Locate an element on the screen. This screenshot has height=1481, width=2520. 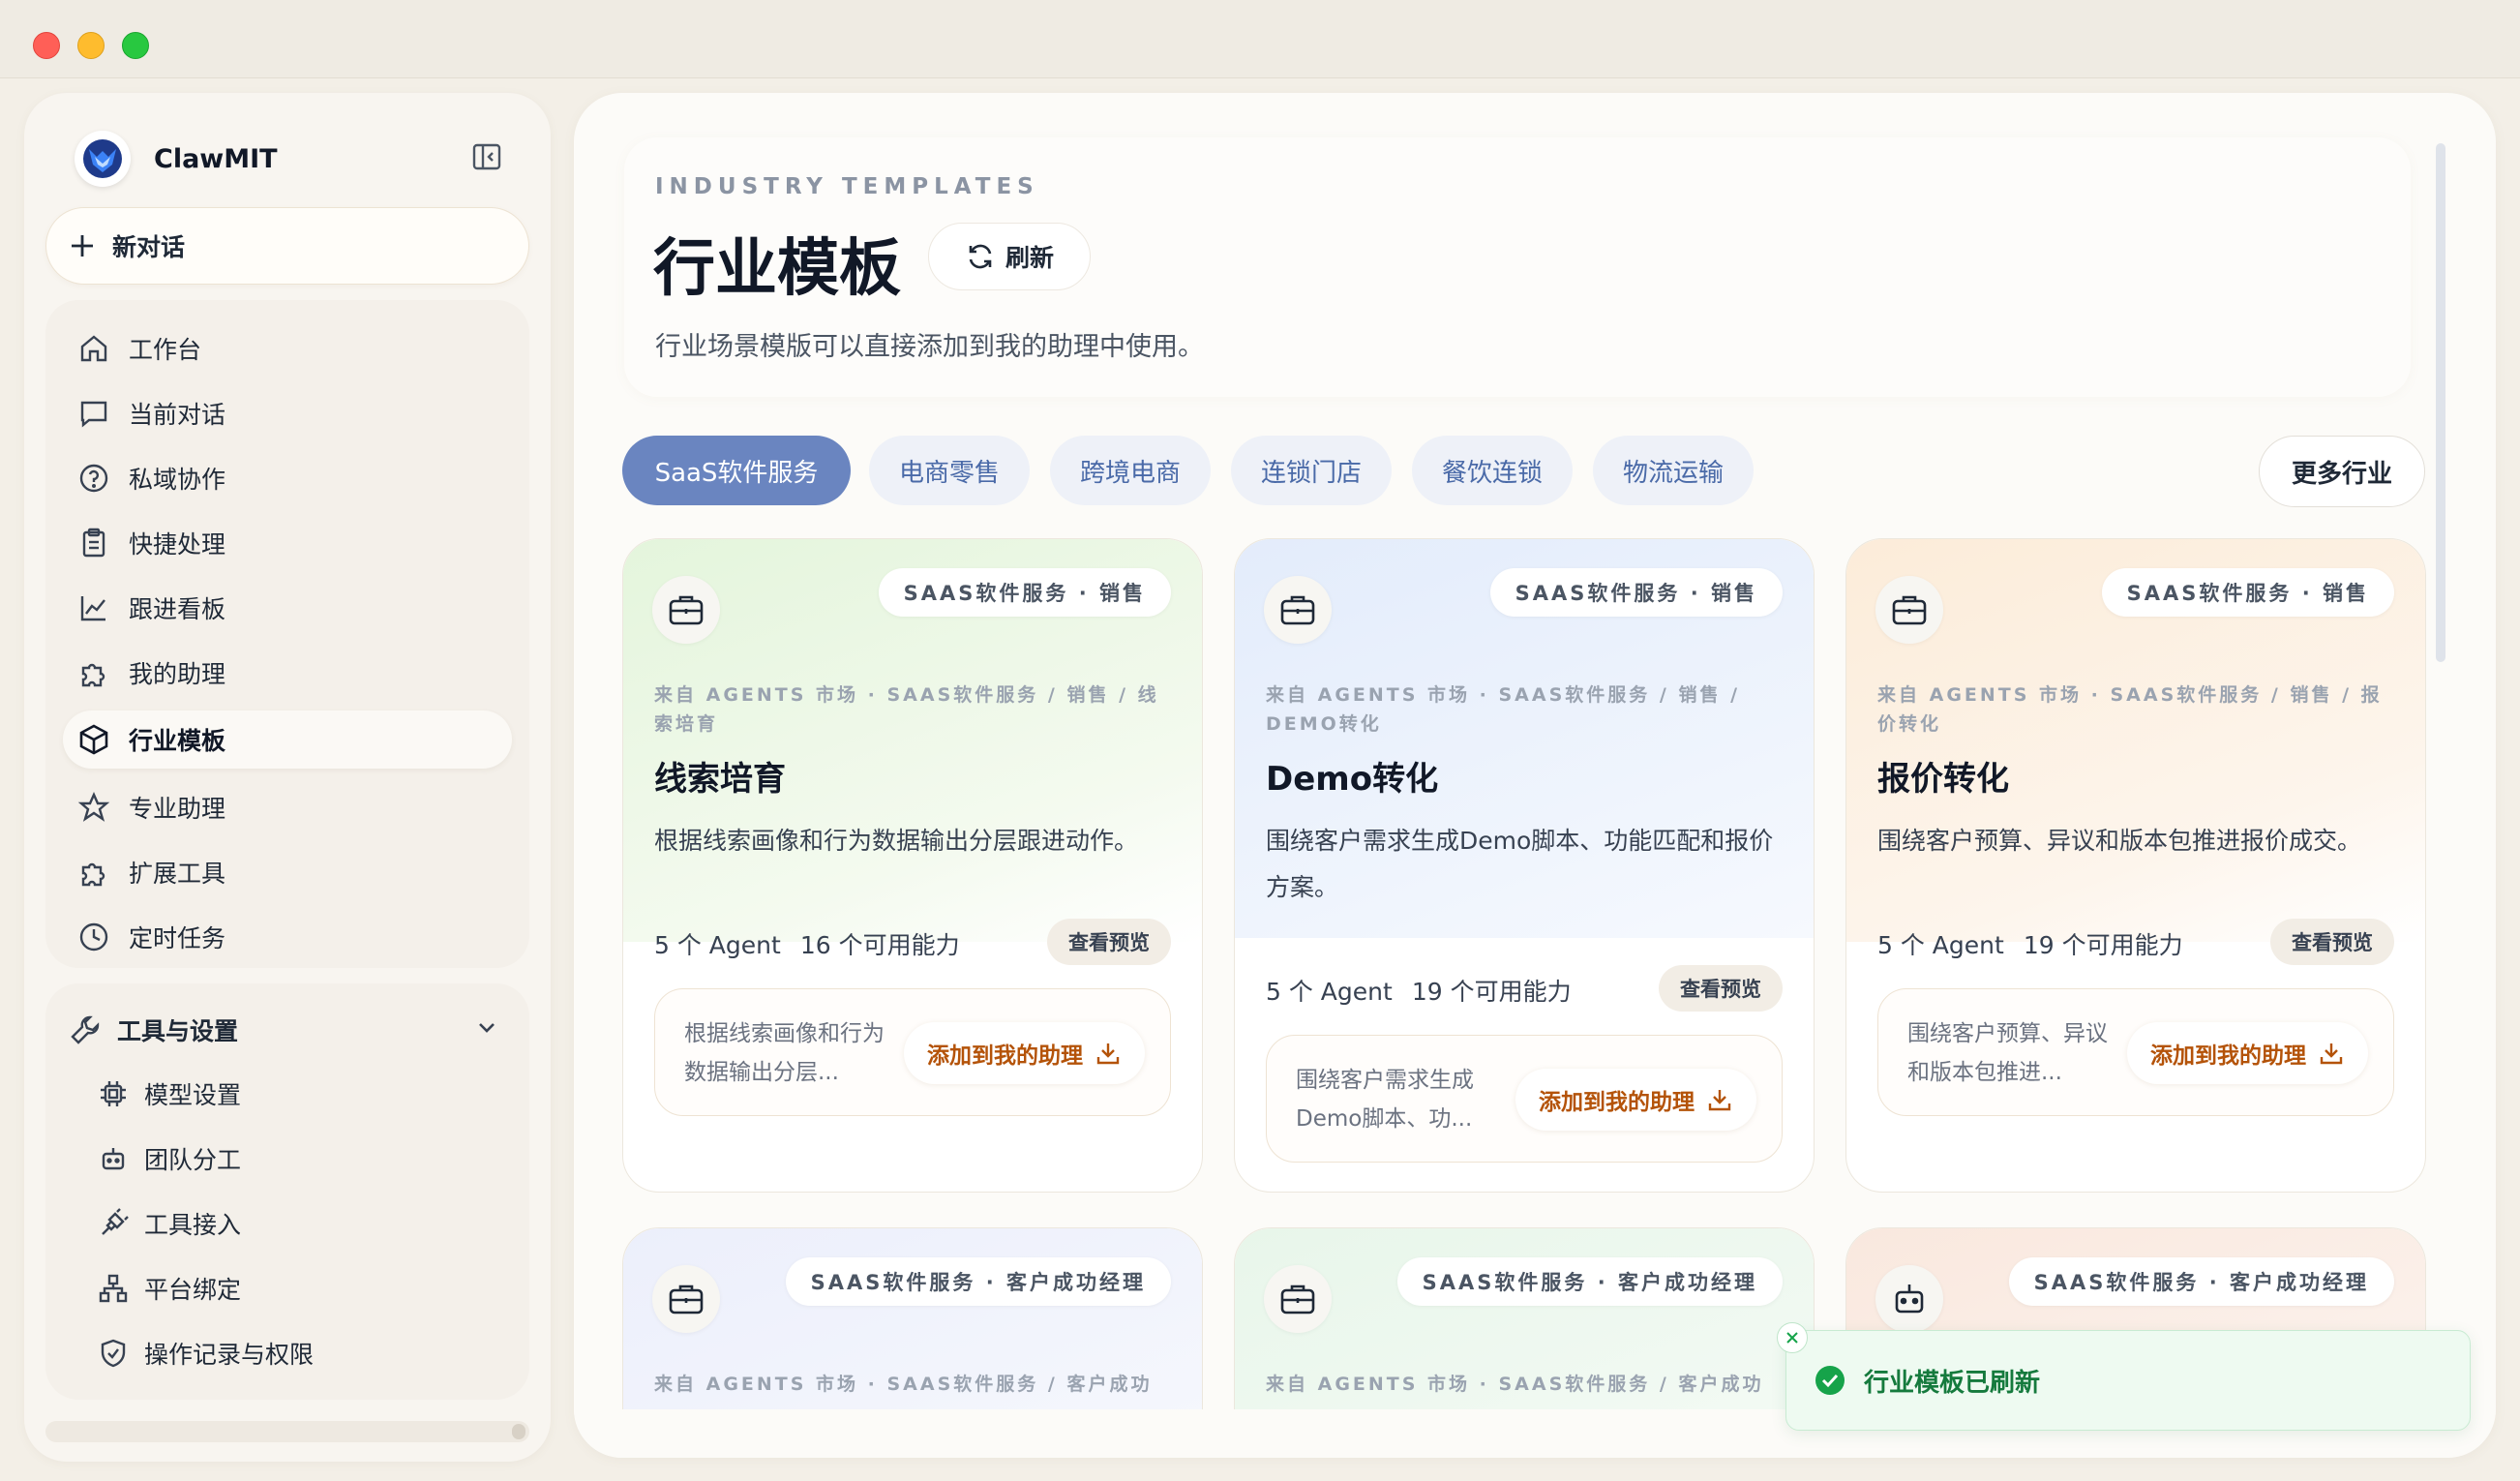
cube-icon is located at coordinates (94, 739).